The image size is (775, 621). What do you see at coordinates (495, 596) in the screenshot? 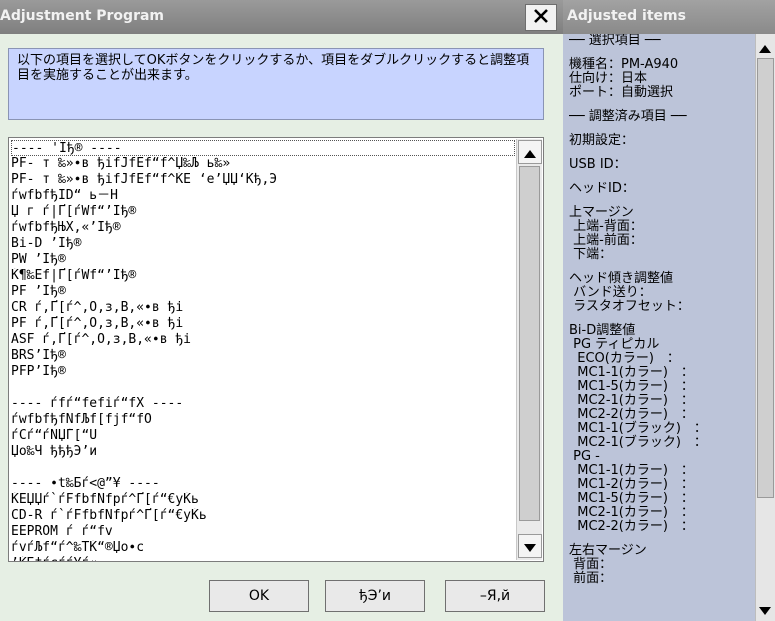
I see `exit-button: –Я,й` at bounding box center [495, 596].